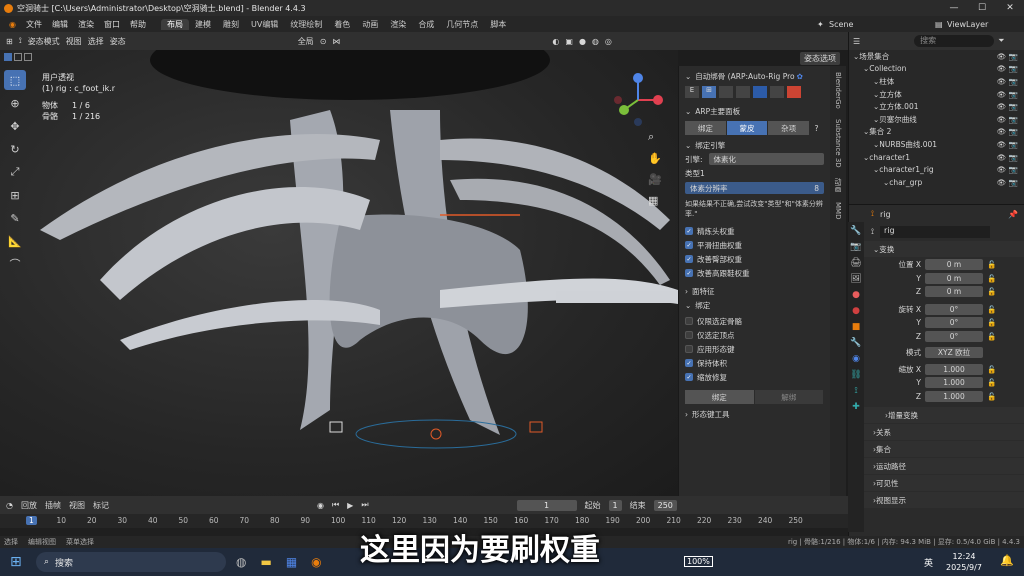  Describe the element at coordinates (936, 94) in the screenshot. I see `outliner-row: ⌄ 立方体 👁 📷` at that location.